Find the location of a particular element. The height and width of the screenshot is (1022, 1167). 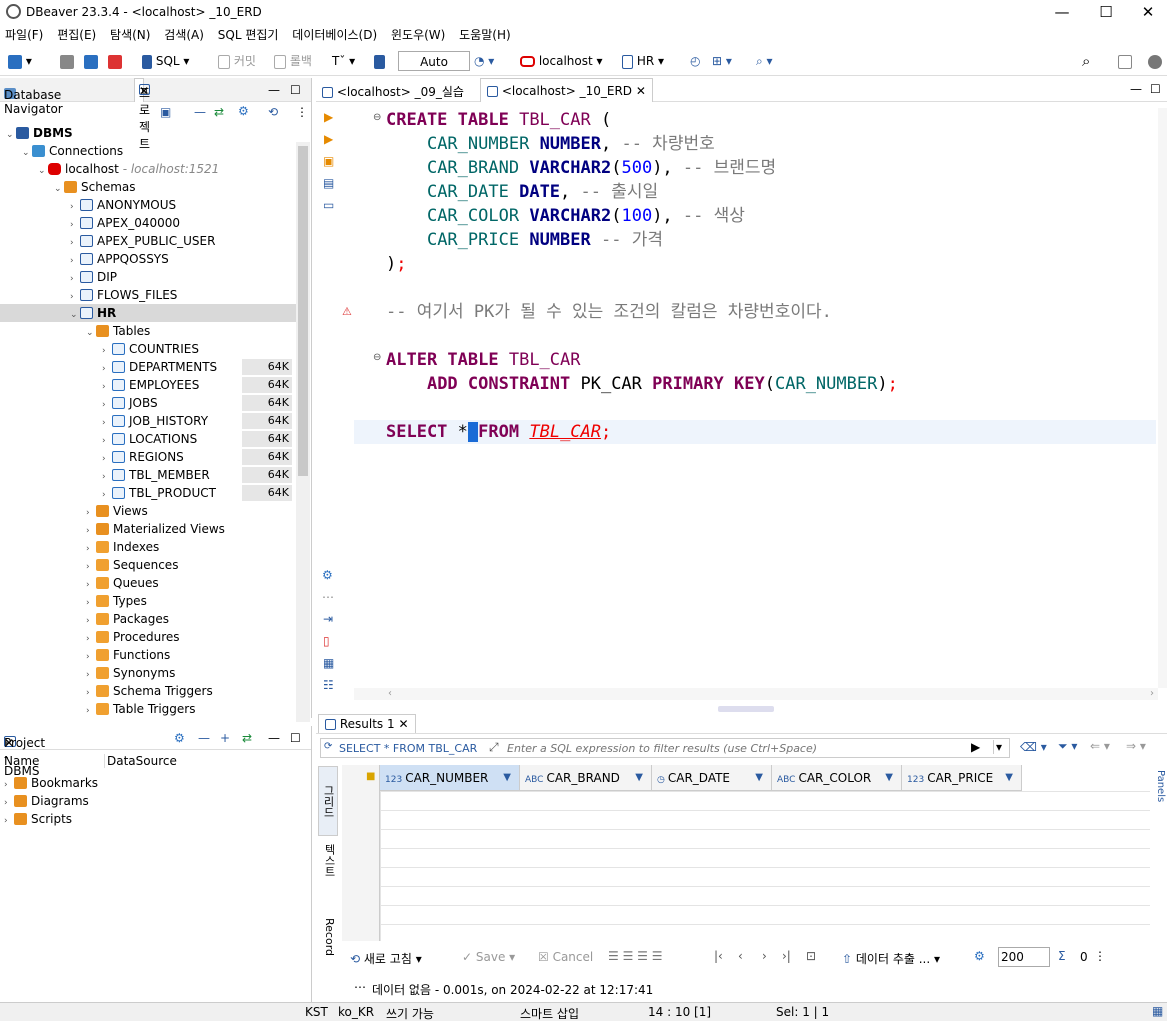

tree-item-procedures: › Procedures is located at coordinates (148, 637).